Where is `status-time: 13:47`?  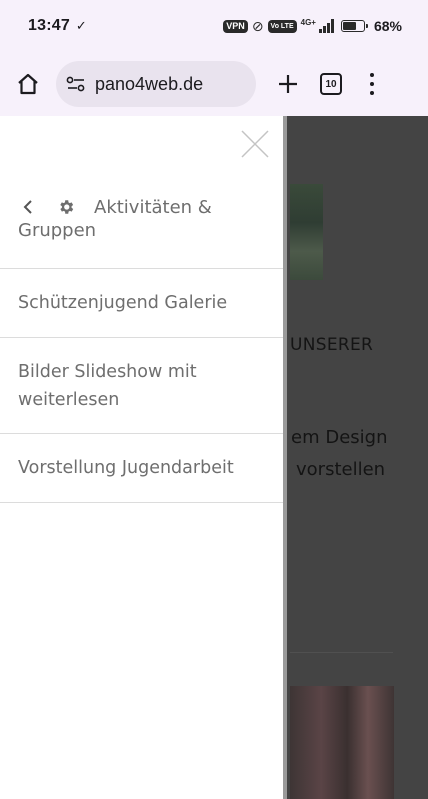
status-time: 13:47 is located at coordinates (49, 25).